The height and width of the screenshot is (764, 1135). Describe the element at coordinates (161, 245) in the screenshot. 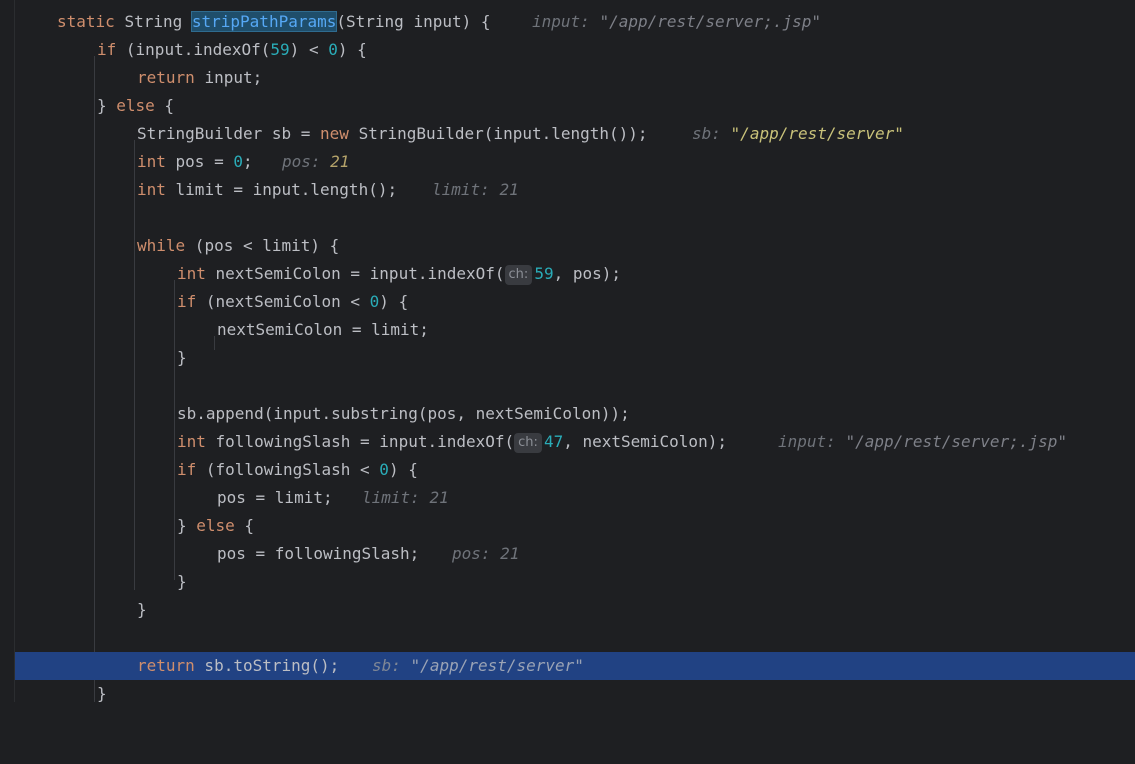

I see `keyword: while` at that location.